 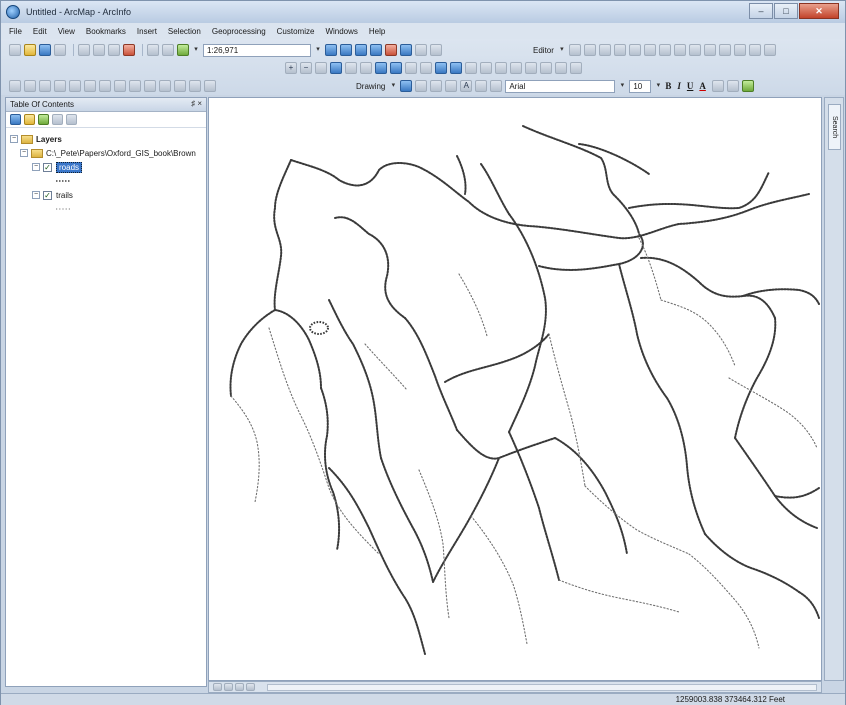 What do you see at coordinates (471, 68) in the screenshot?
I see `hyperlink-icon` at bounding box center [471, 68].